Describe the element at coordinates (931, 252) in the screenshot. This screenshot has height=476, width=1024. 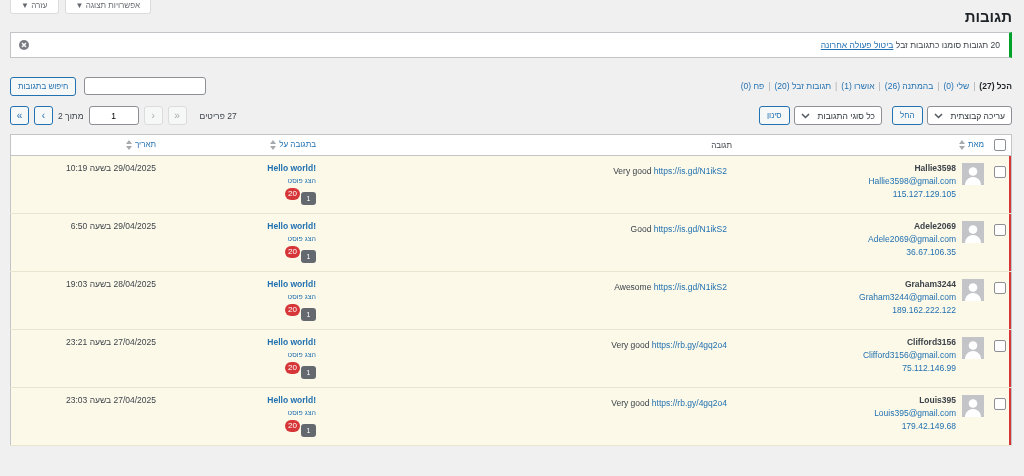
I see `author-ip: 36.67.106.35` at that location.